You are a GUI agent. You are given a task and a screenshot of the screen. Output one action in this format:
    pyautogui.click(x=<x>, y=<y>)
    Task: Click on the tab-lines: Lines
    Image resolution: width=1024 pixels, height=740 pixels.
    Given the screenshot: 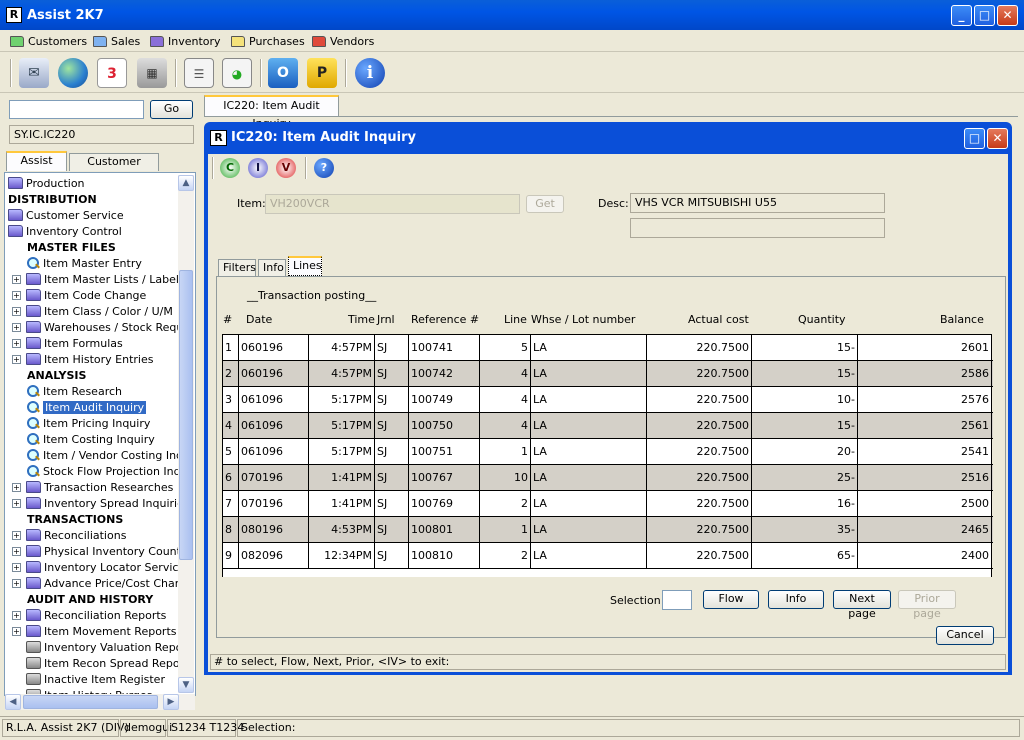 What is the action you would take?
    pyautogui.click(x=305, y=266)
    